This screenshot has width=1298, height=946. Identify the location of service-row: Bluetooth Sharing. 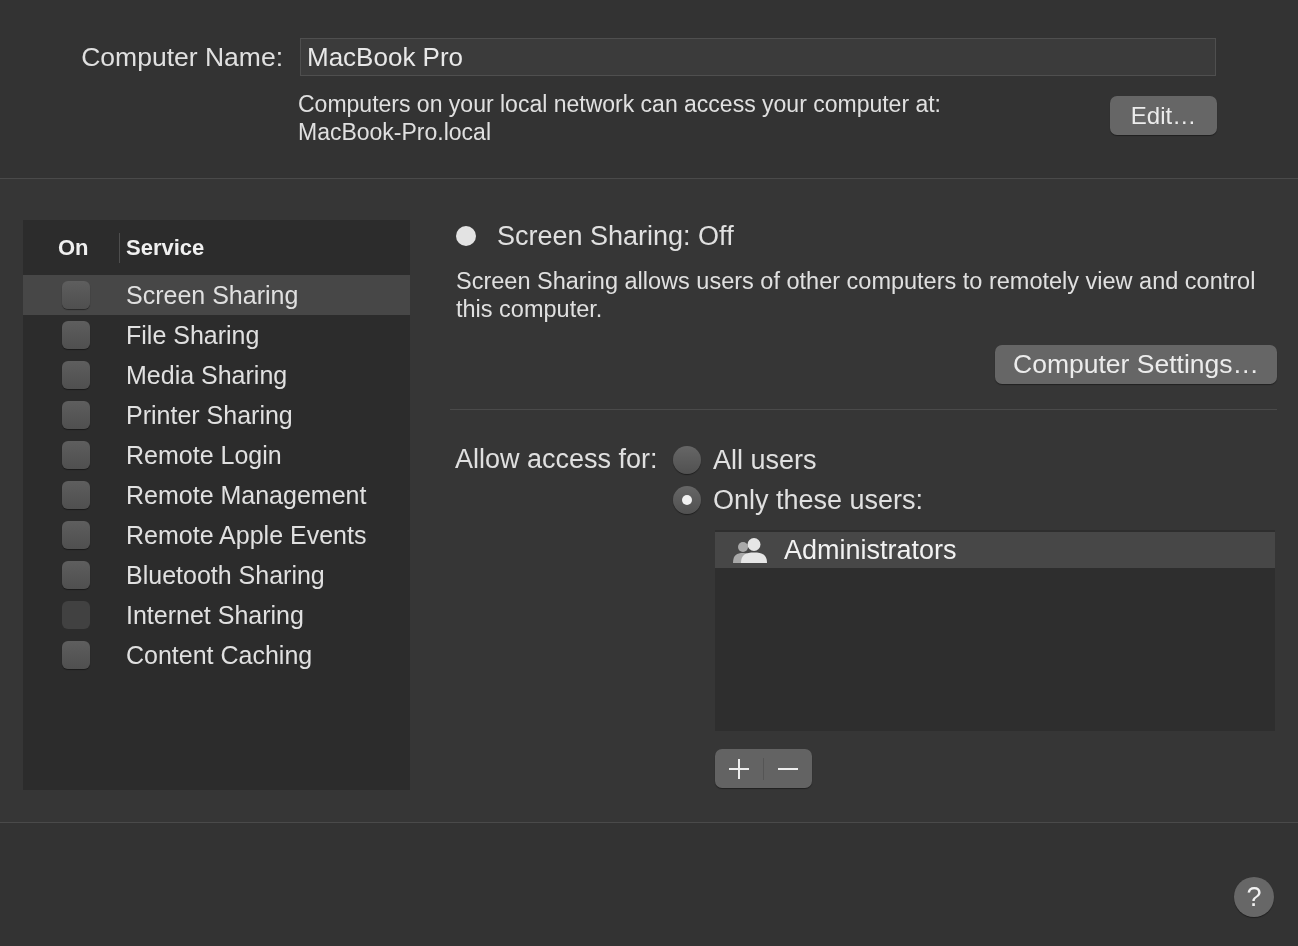
(216, 575).